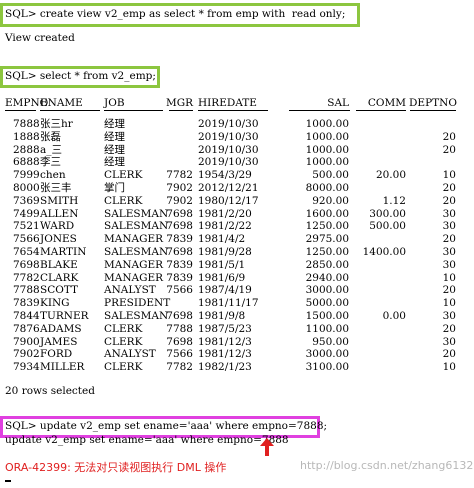 This screenshot has width=474, height=488. I want to click on table-cell: ALLEN, so click(59, 213).